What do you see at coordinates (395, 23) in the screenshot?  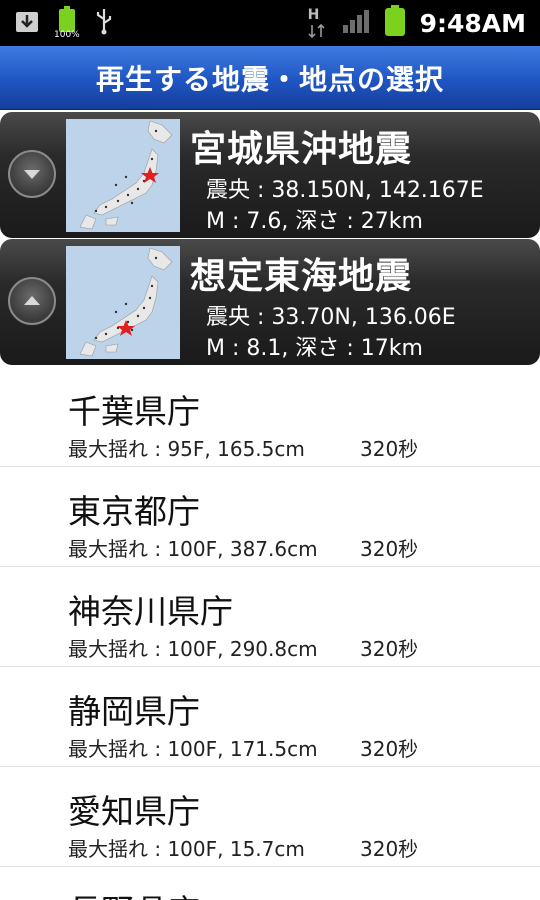 I see `battery-icon` at bounding box center [395, 23].